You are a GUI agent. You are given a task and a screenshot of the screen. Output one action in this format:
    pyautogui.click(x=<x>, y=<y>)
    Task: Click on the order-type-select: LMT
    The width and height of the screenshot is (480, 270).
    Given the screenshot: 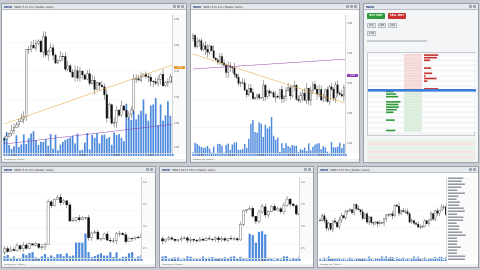 What is the action you would take?
    pyautogui.click(x=382, y=25)
    